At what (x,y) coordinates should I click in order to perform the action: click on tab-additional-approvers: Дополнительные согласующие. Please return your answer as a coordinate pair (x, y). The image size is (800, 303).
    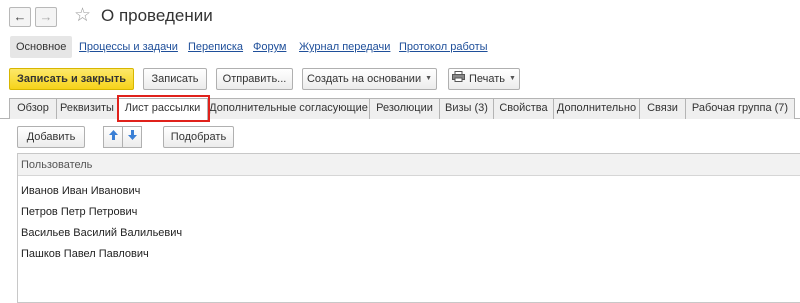
    Looking at the image, I should click on (288, 108).